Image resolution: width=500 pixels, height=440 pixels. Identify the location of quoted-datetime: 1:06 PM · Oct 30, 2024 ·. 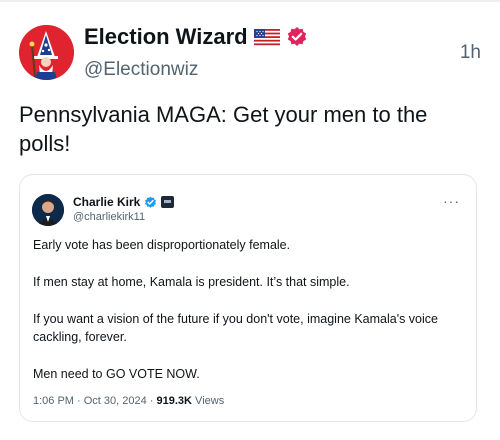
(95, 401).